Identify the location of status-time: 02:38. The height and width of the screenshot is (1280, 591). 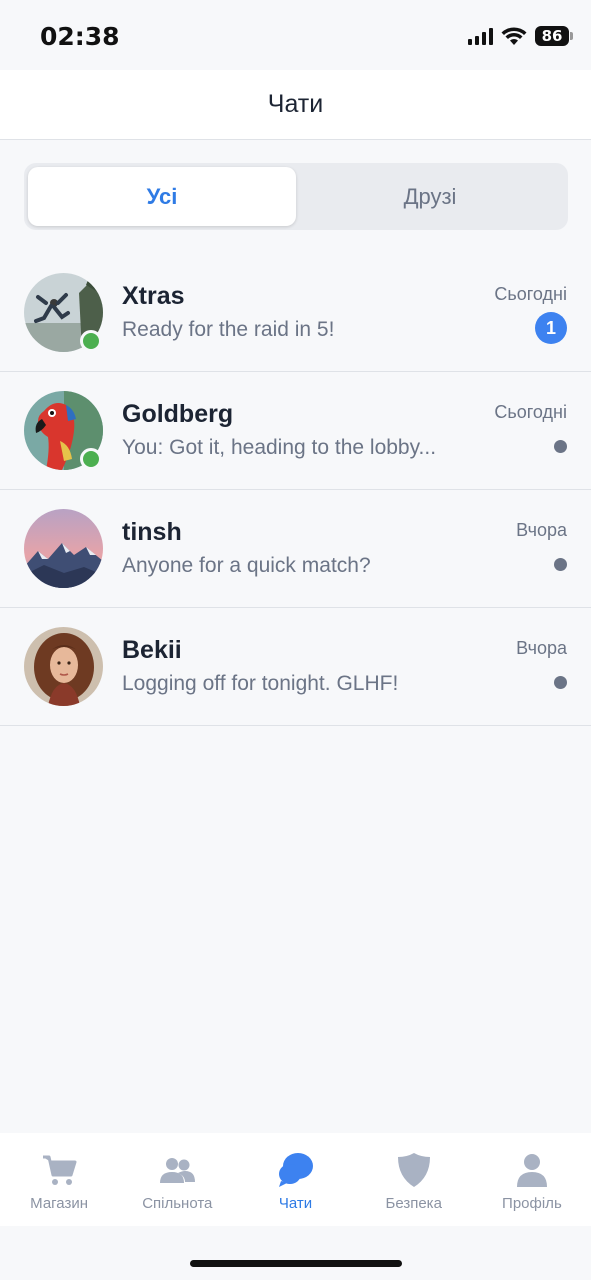
(80, 36).